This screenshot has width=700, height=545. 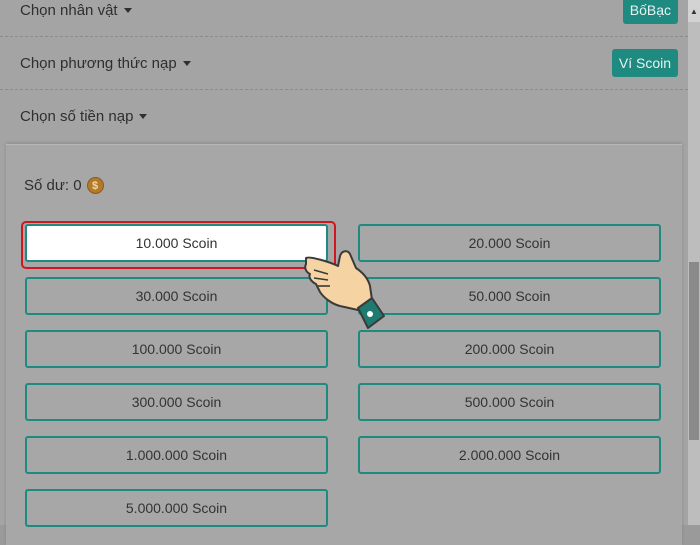 What do you see at coordinates (344, 63) in the screenshot?
I see `select-payment-method-row: Chọn phương thức nạp Ví Scoin` at bounding box center [344, 63].